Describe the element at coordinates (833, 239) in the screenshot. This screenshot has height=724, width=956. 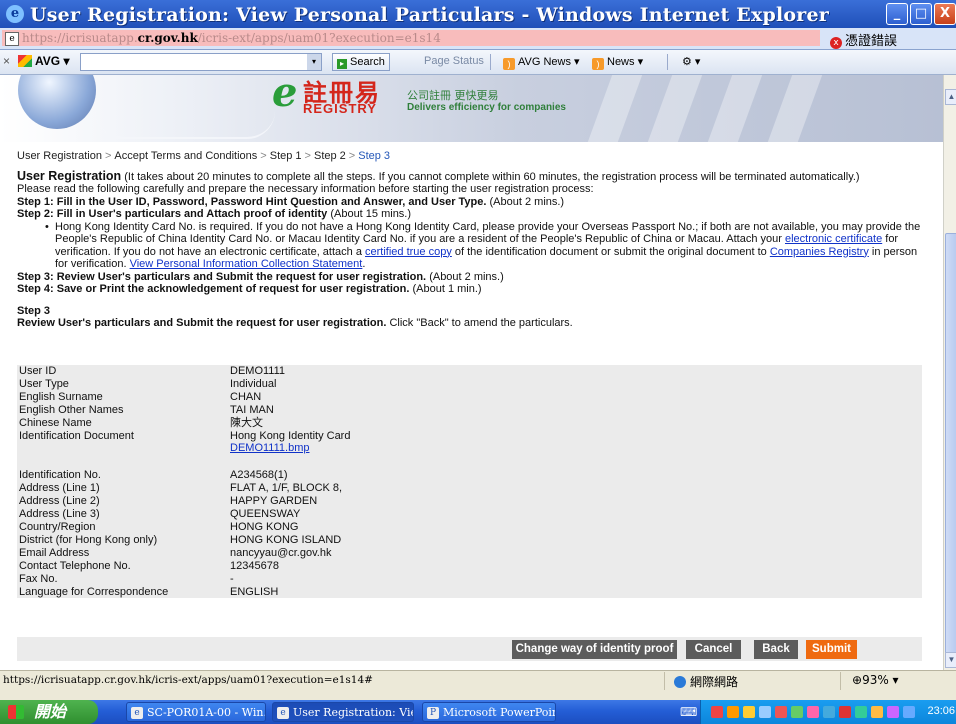
I see `electronic-certificate-link: electronic certificate` at that location.